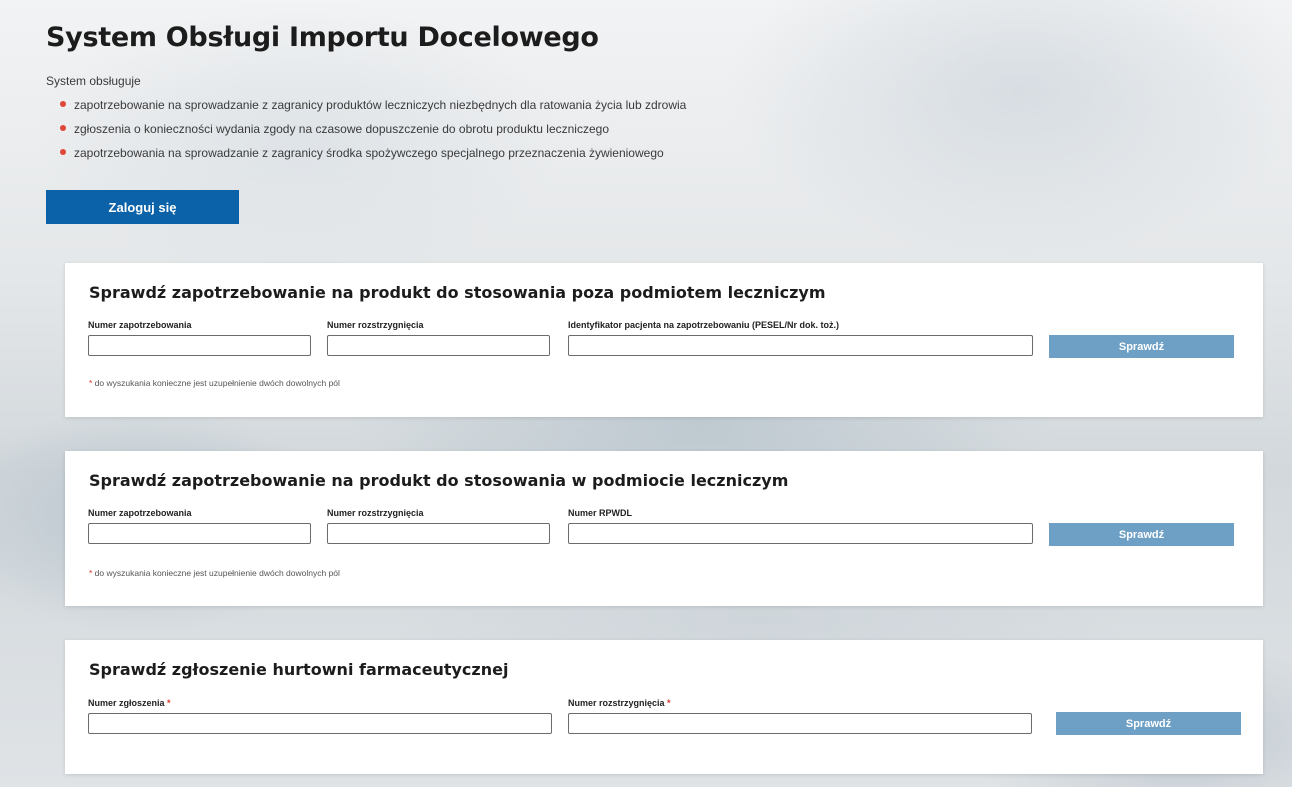 The image size is (1292, 787). Describe the element at coordinates (616, 703) in the screenshot. I see `field-label-text: Numer rozstrzygnięcia` at that location.